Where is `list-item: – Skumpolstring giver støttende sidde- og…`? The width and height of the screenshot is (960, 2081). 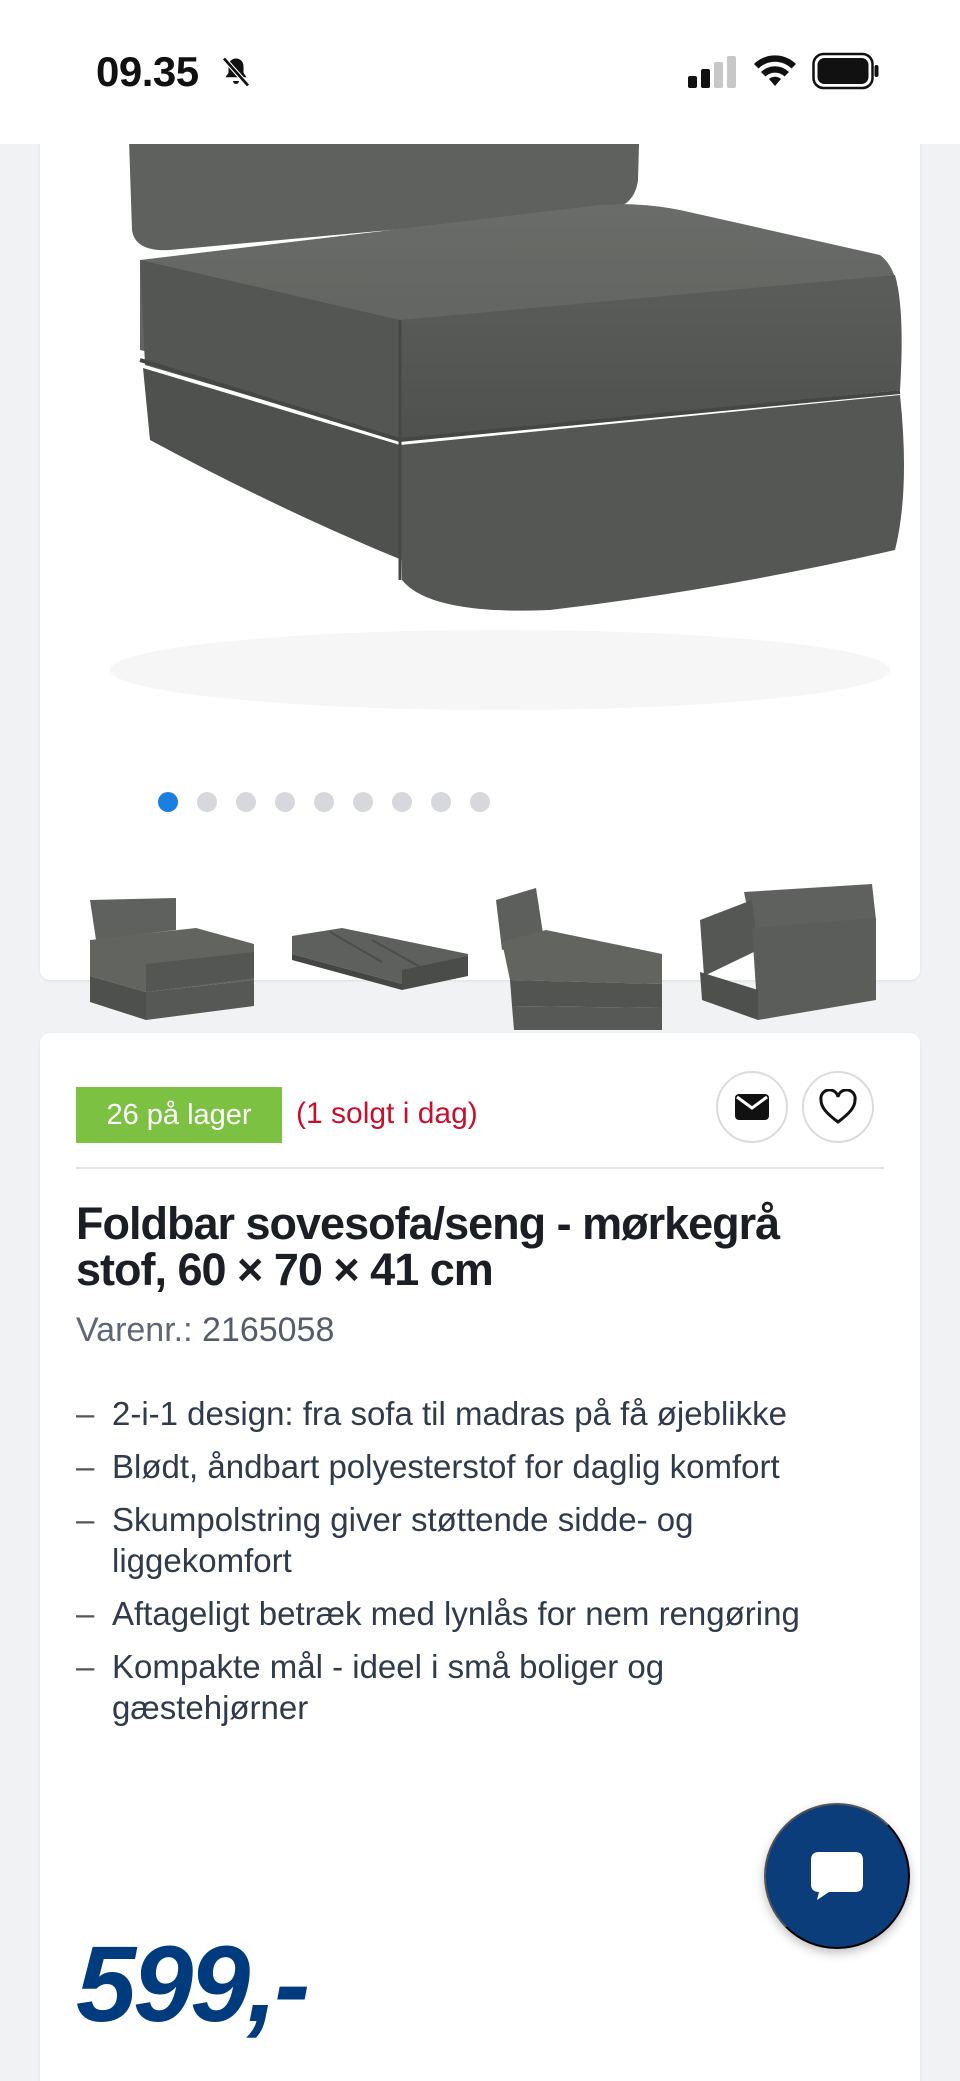
list-item: – Skumpolstring giver støttende sidde- og… is located at coordinates (385, 1540).